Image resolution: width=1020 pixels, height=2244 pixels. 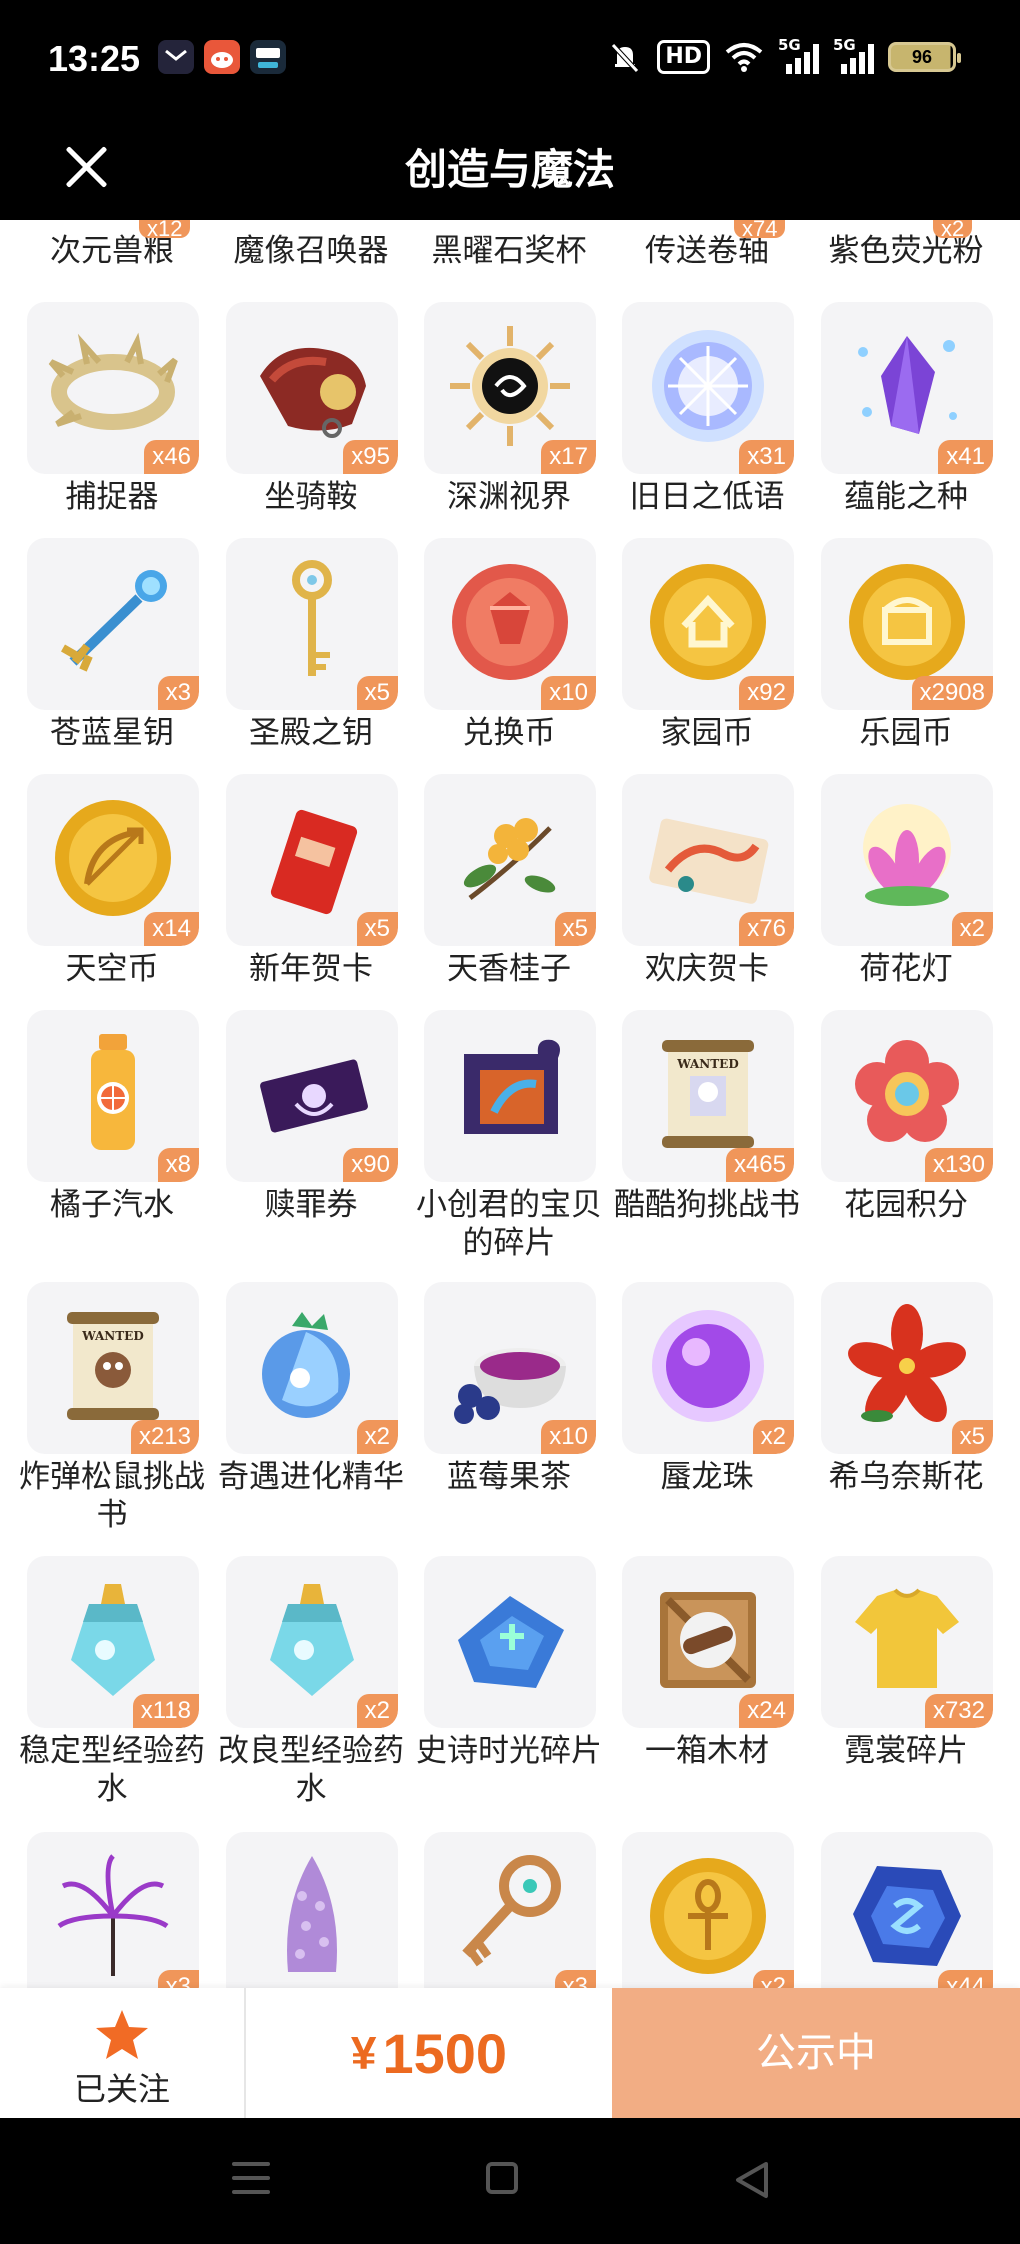 I want to click on status-button: 公示中, so click(x=816, y=2053).